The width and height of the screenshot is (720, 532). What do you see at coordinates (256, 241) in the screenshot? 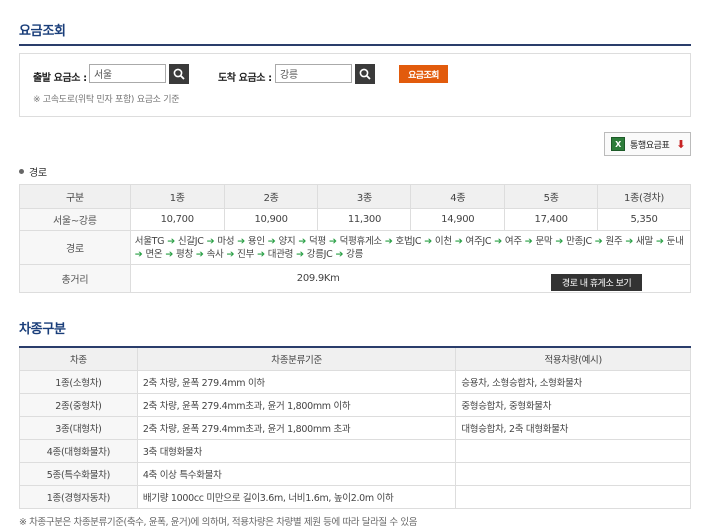
I see `route-stop: 용인` at bounding box center [256, 241].